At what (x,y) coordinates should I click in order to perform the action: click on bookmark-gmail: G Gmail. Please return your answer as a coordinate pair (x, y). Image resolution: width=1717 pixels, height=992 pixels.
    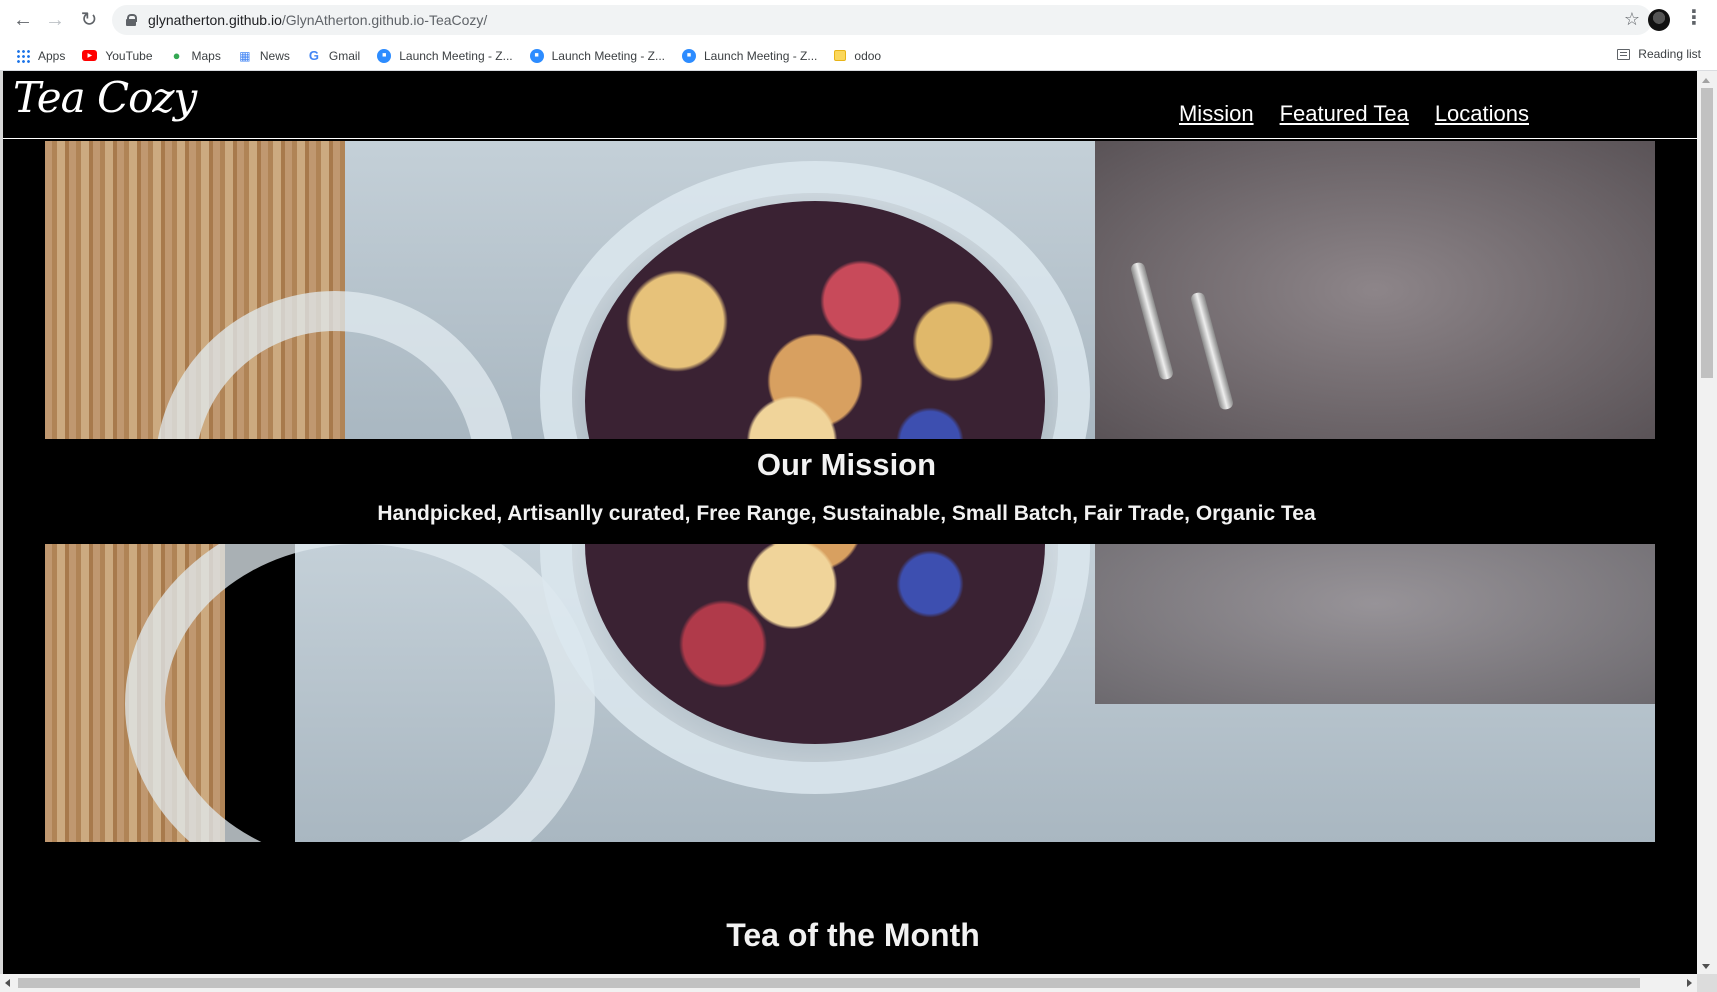
    Looking at the image, I should click on (334, 55).